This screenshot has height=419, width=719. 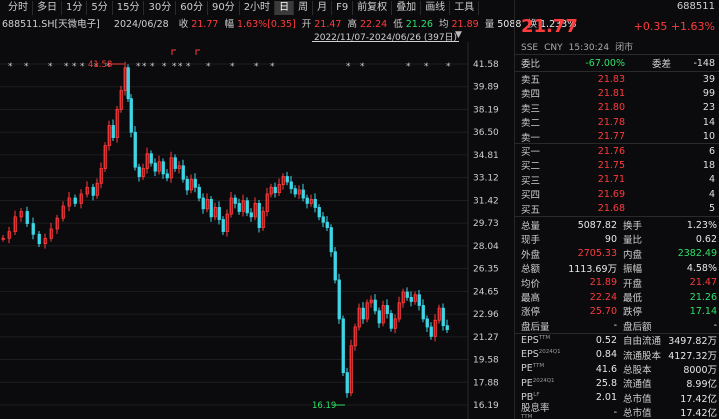 I want to click on period-tab: 2小时, so click(x=258, y=8).